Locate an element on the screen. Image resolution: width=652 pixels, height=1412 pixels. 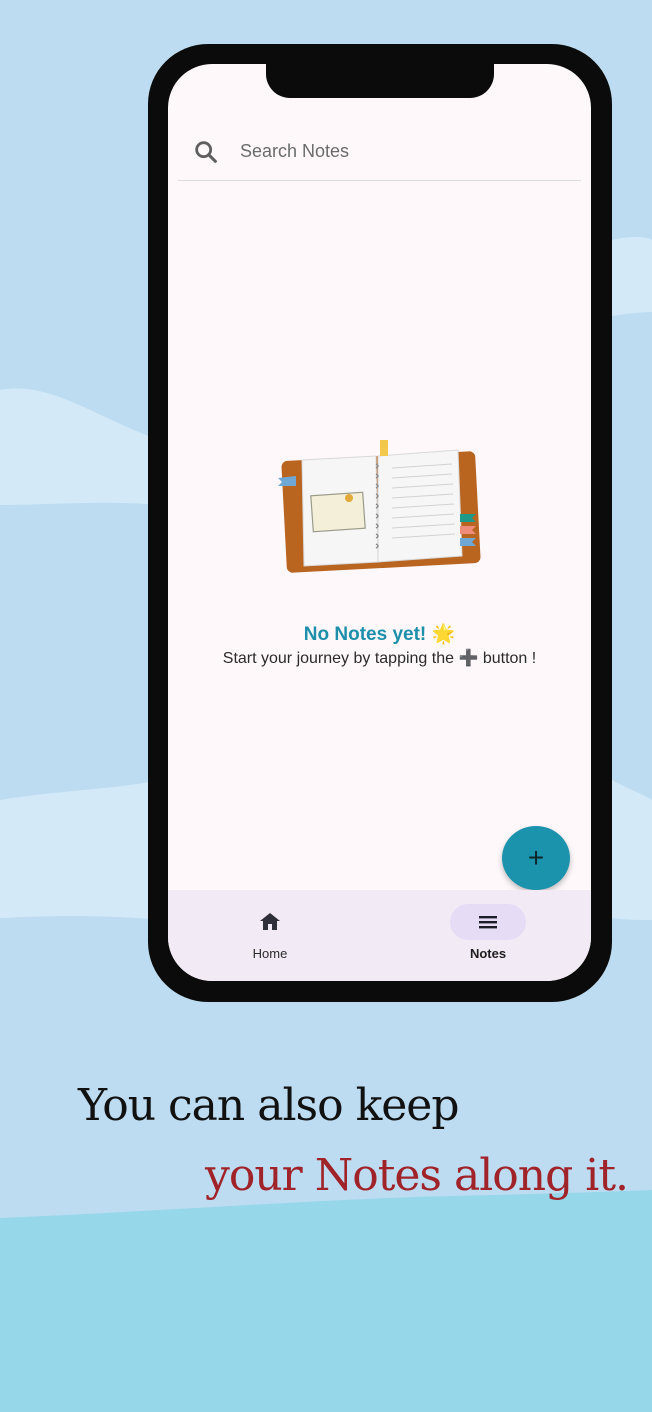
search-input is located at coordinates (400, 151).